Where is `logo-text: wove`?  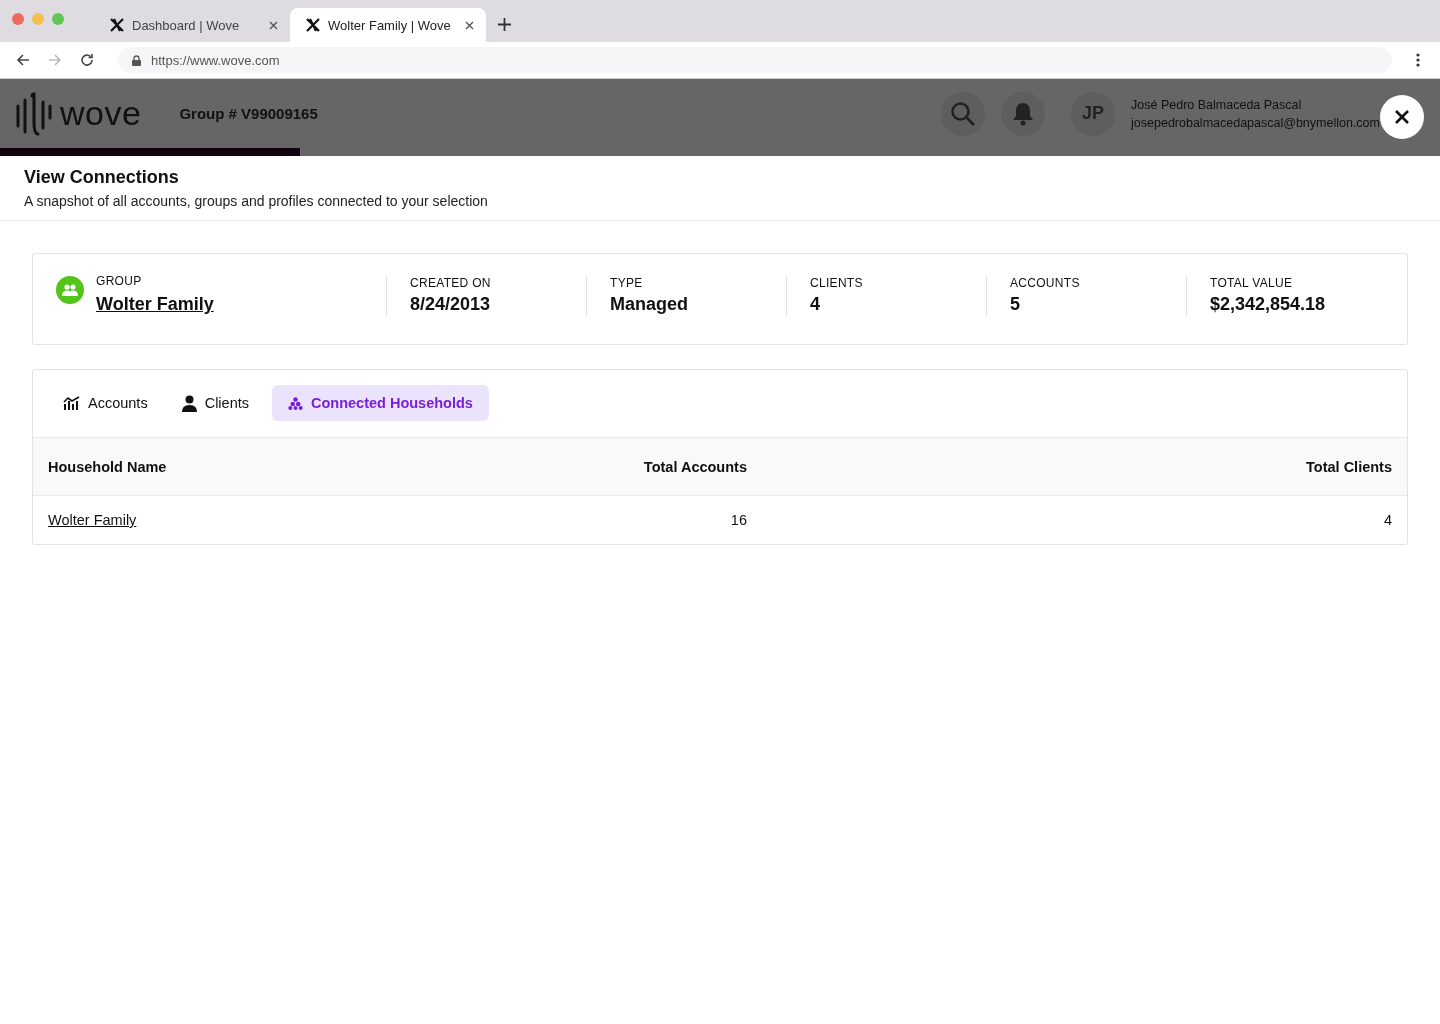 logo-text: wove is located at coordinates (101, 113).